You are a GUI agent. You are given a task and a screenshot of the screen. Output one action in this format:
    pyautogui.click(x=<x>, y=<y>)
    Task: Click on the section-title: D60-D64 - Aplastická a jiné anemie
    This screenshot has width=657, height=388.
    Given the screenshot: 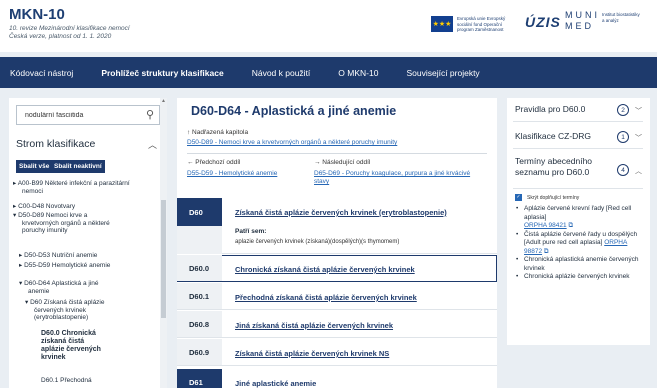 What is the action you would take?
    pyautogui.click(x=294, y=111)
    